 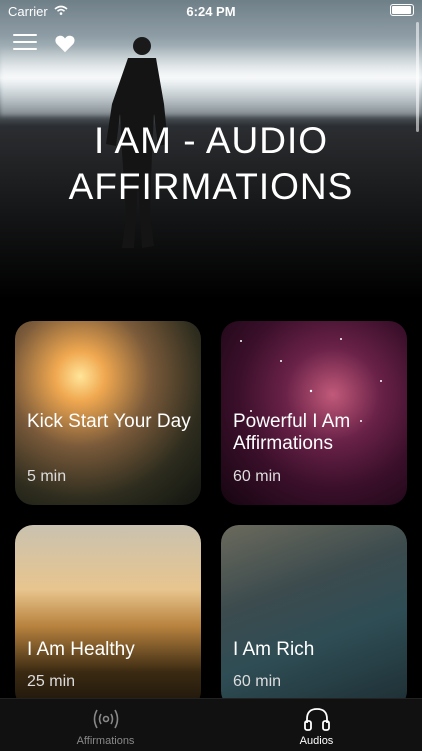 I want to click on audio-card-powerful: Powerful I Am Affirmations 60 min, so click(x=314, y=413).